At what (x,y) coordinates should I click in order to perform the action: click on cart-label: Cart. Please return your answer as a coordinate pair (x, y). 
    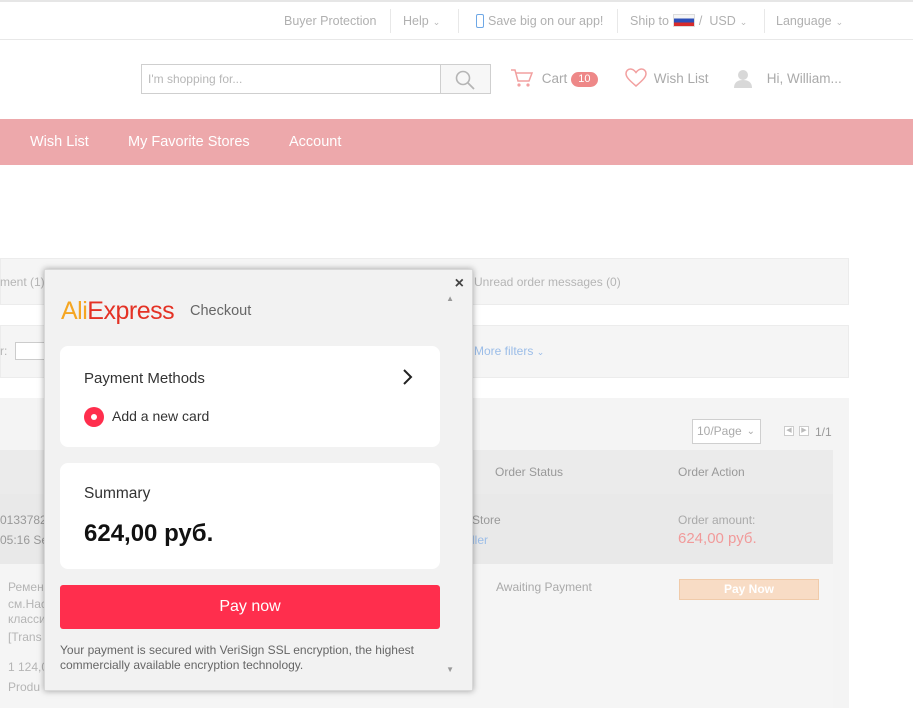
    Looking at the image, I should click on (554, 78).